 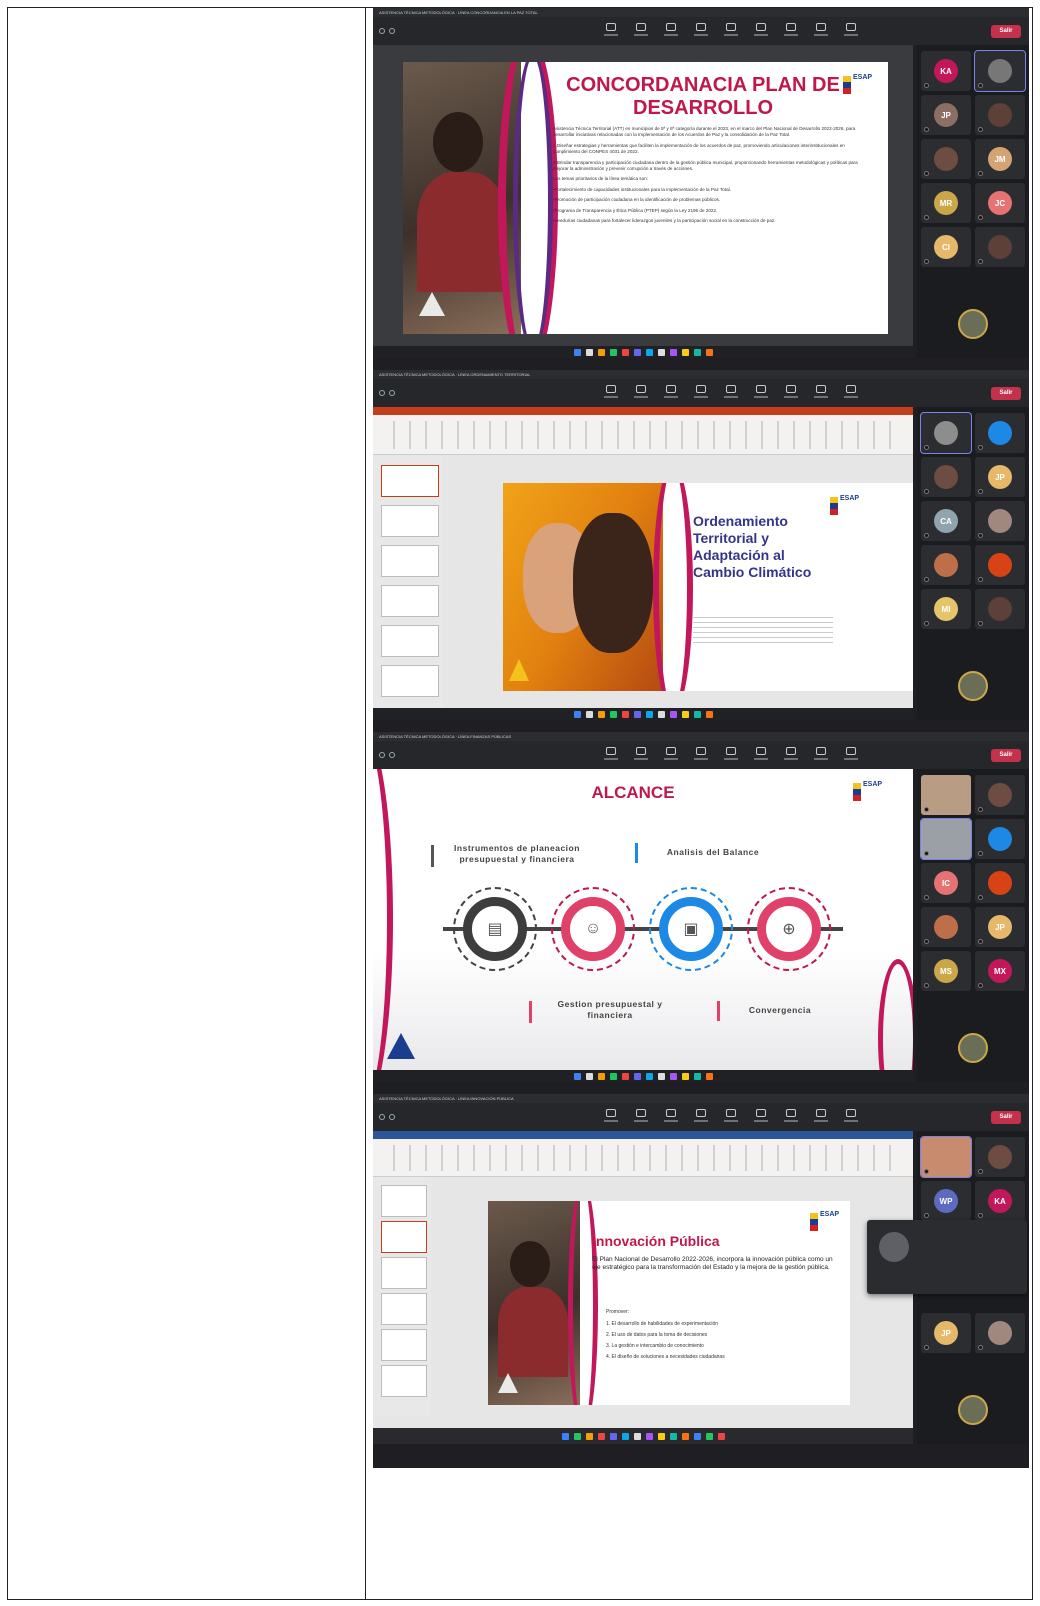 What do you see at coordinates (946, 1201) in the screenshot?
I see `participant-tile: WP` at bounding box center [946, 1201].